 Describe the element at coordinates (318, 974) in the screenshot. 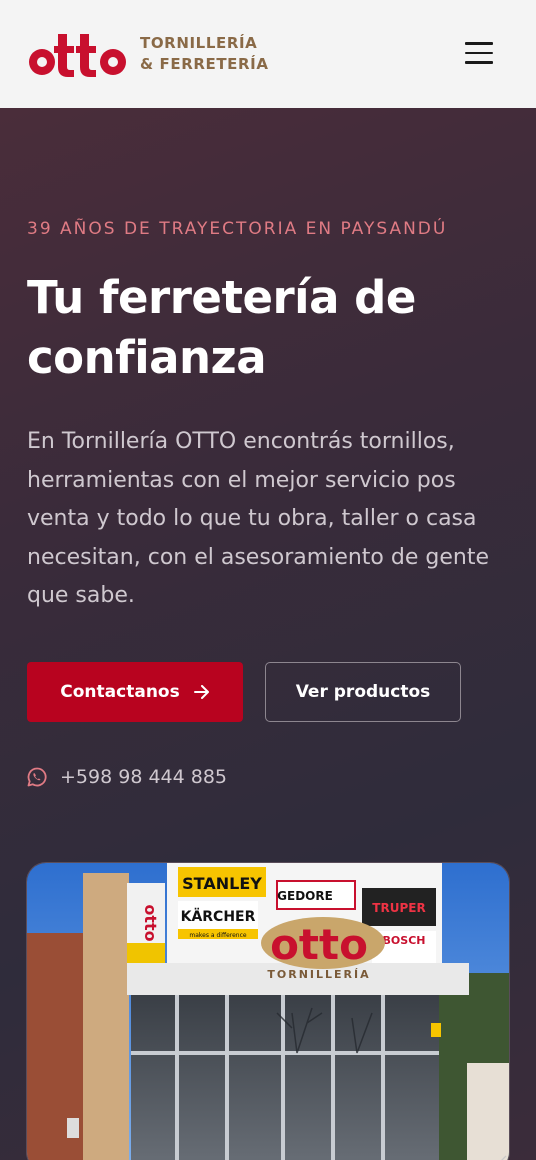

I see `sign-subtitle: TORNILLERÍA` at that location.